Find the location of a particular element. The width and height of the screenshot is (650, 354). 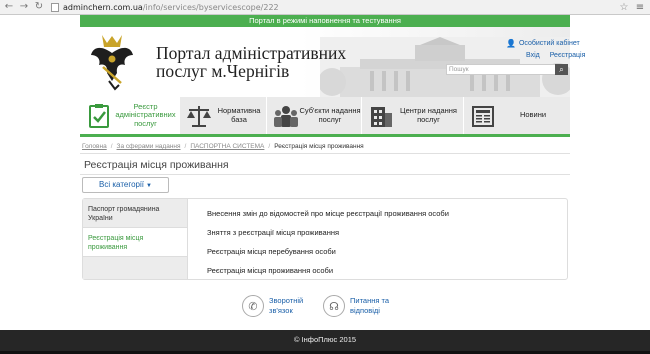

search-input: Пошук is located at coordinates (501, 69).